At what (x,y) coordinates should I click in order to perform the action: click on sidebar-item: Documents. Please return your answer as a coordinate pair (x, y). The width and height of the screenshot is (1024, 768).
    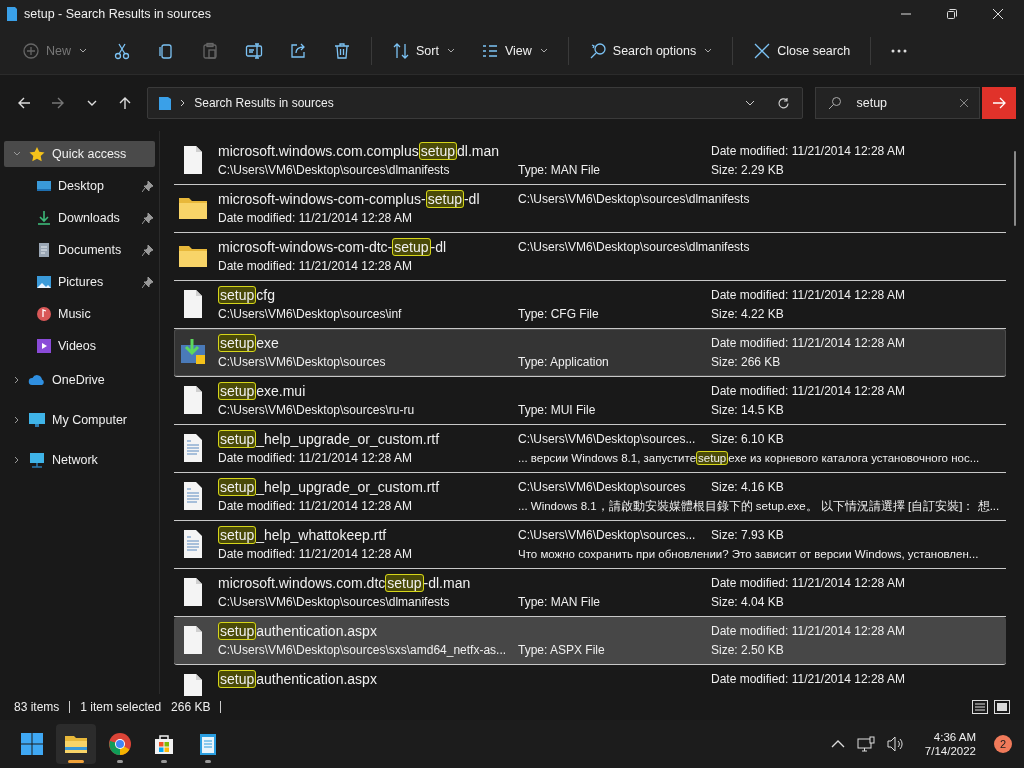
    Looking at the image, I should click on (79, 250).